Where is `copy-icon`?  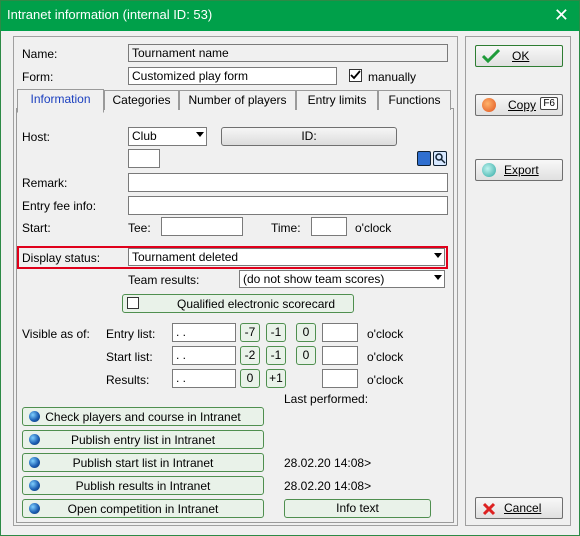
copy-icon is located at coordinates (489, 105).